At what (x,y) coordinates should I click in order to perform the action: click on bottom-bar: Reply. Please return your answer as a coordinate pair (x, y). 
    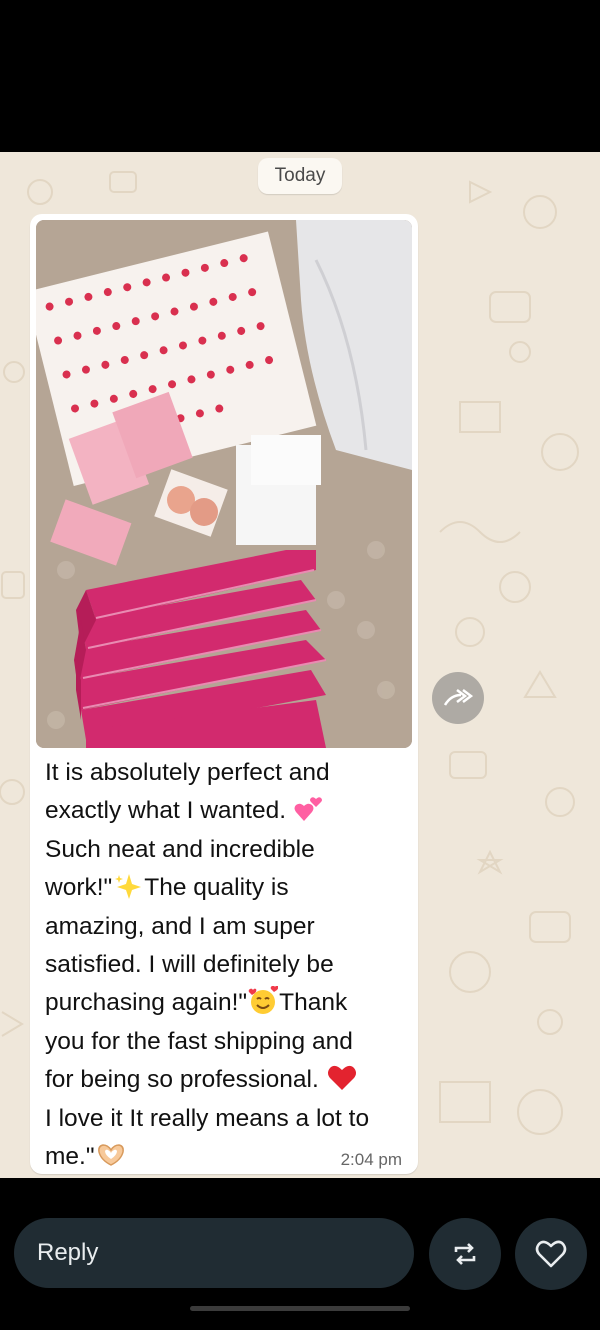
    Looking at the image, I should click on (300, 1254).